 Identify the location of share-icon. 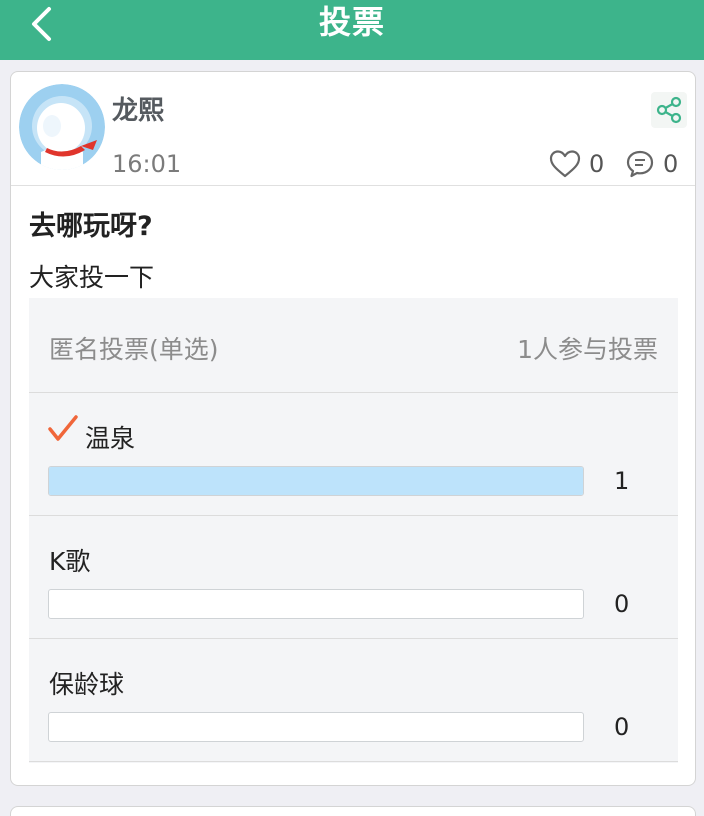
(669, 110).